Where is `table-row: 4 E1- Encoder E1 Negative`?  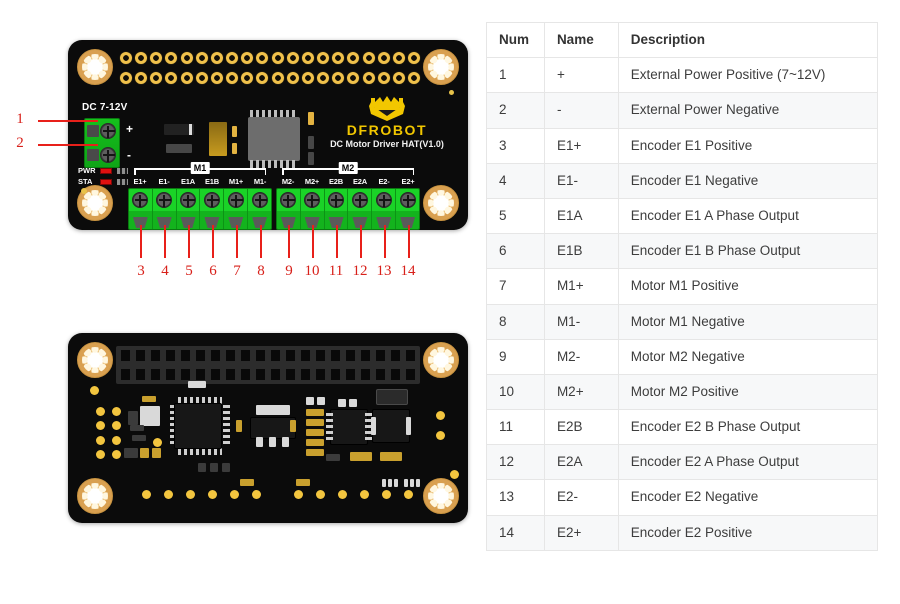
table-row: 4 E1- Encoder E1 Negative is located at coordinates (682, 180).